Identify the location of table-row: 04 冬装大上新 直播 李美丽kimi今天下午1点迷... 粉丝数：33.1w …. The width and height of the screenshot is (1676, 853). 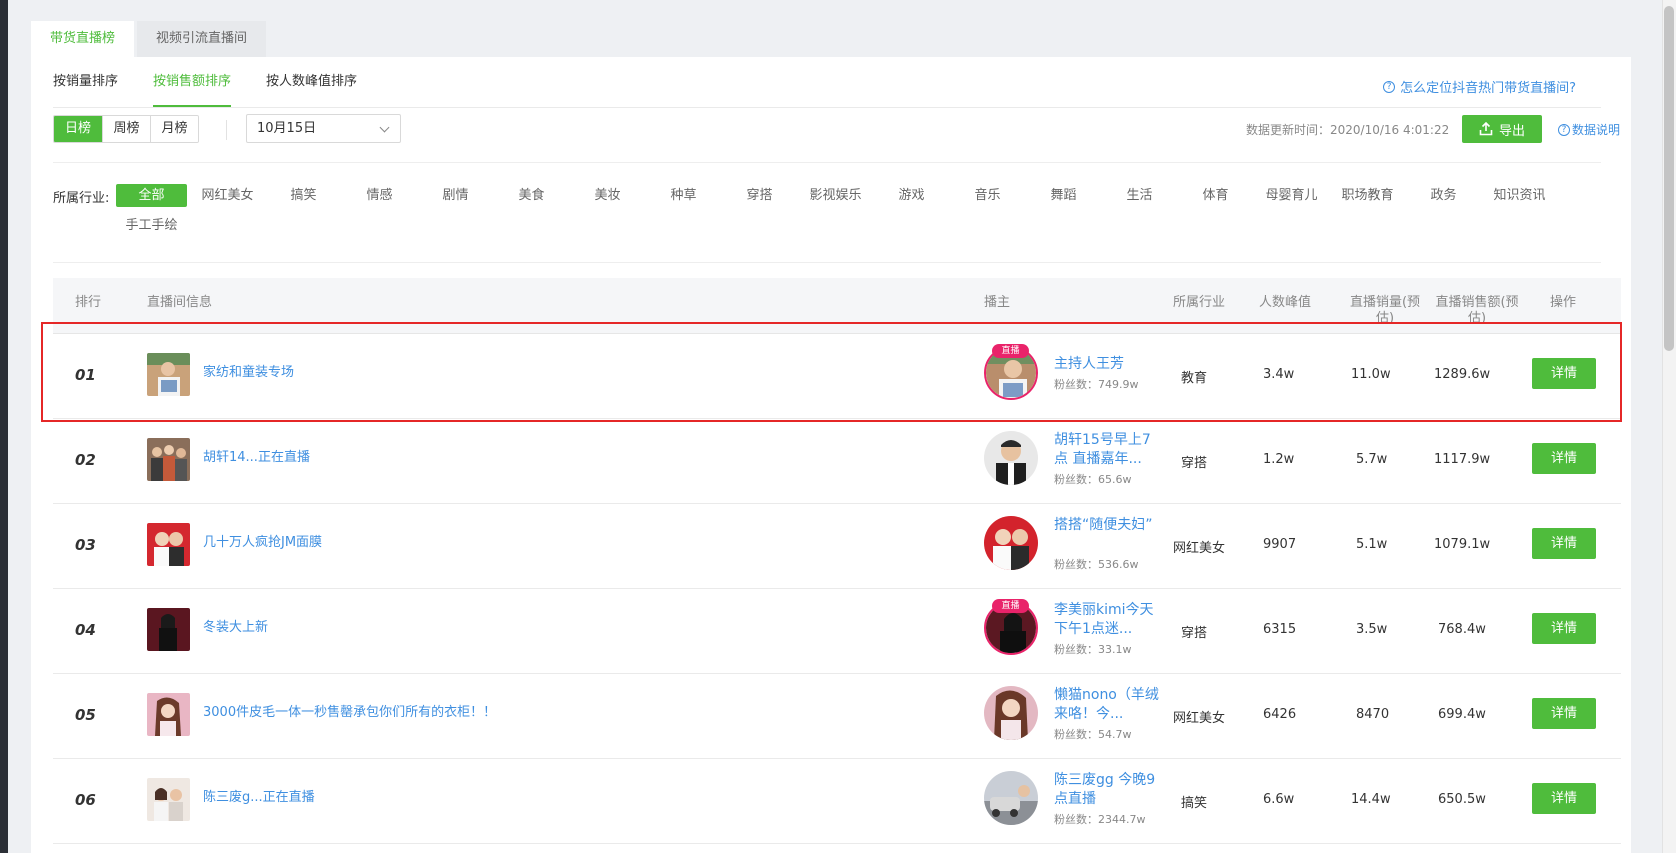
(837, 631).